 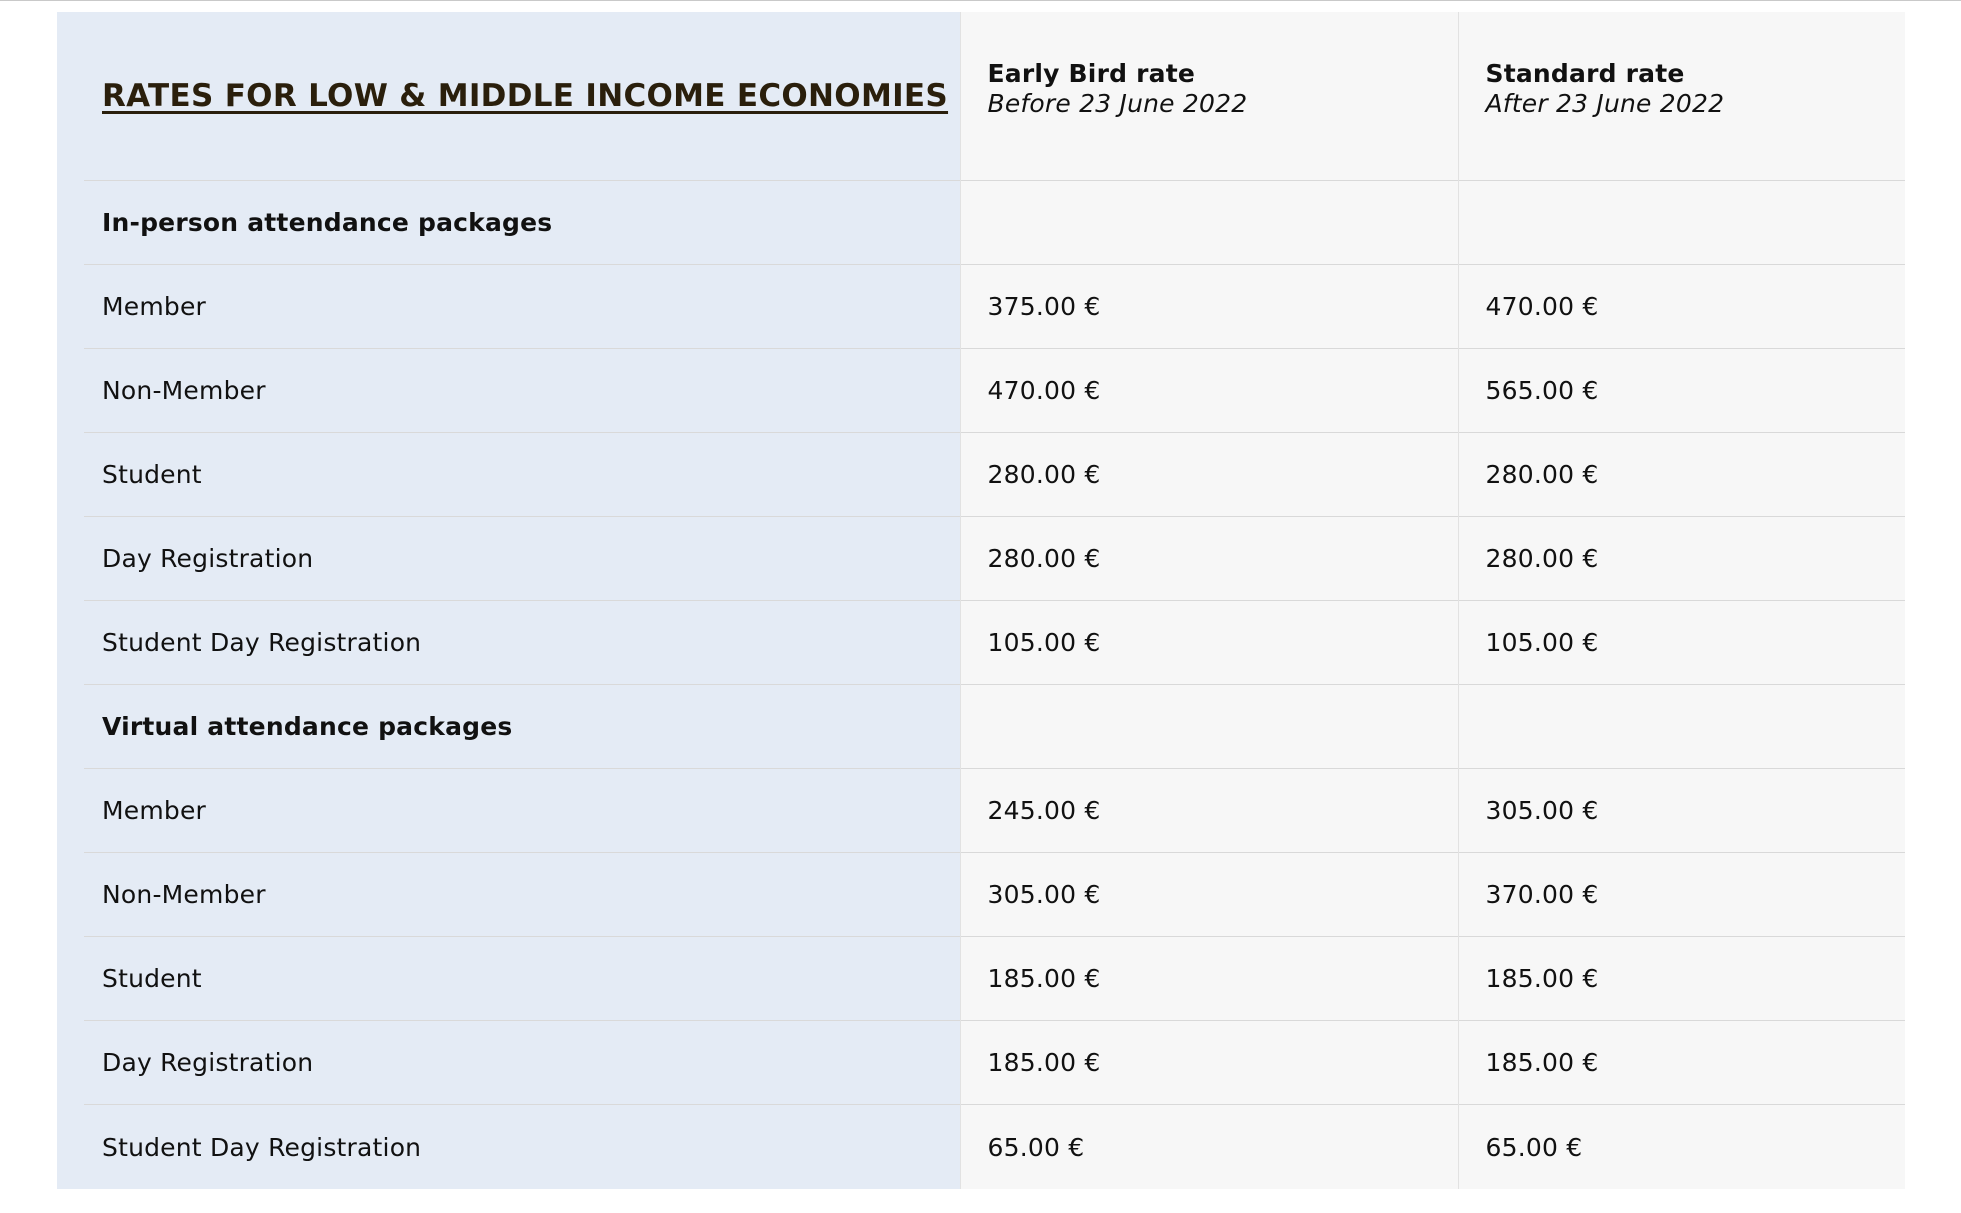 I want to click on table-row: Day Registration 185.00 € 185.00 €, so click(x=981, y=1063).